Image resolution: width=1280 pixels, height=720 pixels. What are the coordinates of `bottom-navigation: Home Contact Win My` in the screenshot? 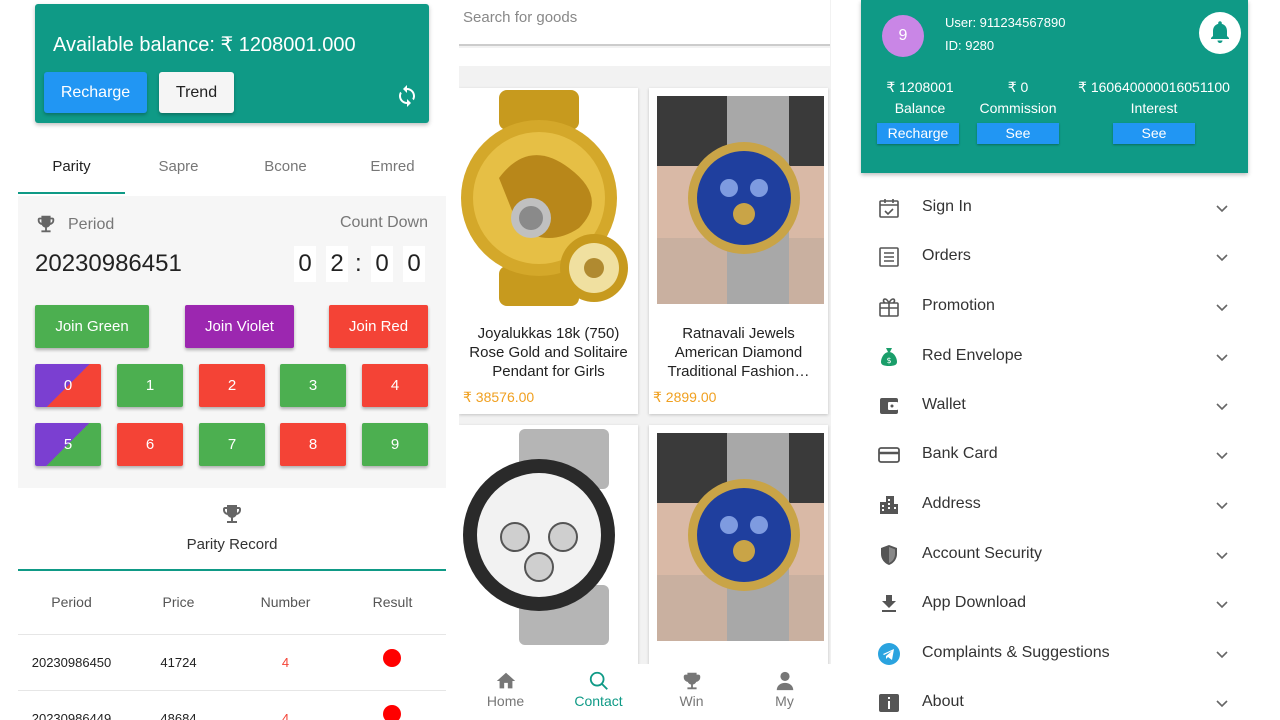 It's located at (645, 692).